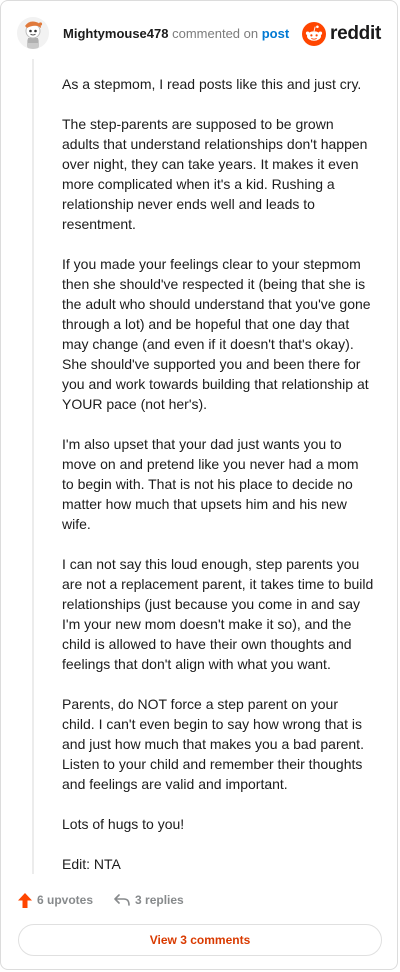 Image resolution: width=400 pixels, height=972 pixels. I want to click on view-comments-label: View 3 comments, so click(200, 940).